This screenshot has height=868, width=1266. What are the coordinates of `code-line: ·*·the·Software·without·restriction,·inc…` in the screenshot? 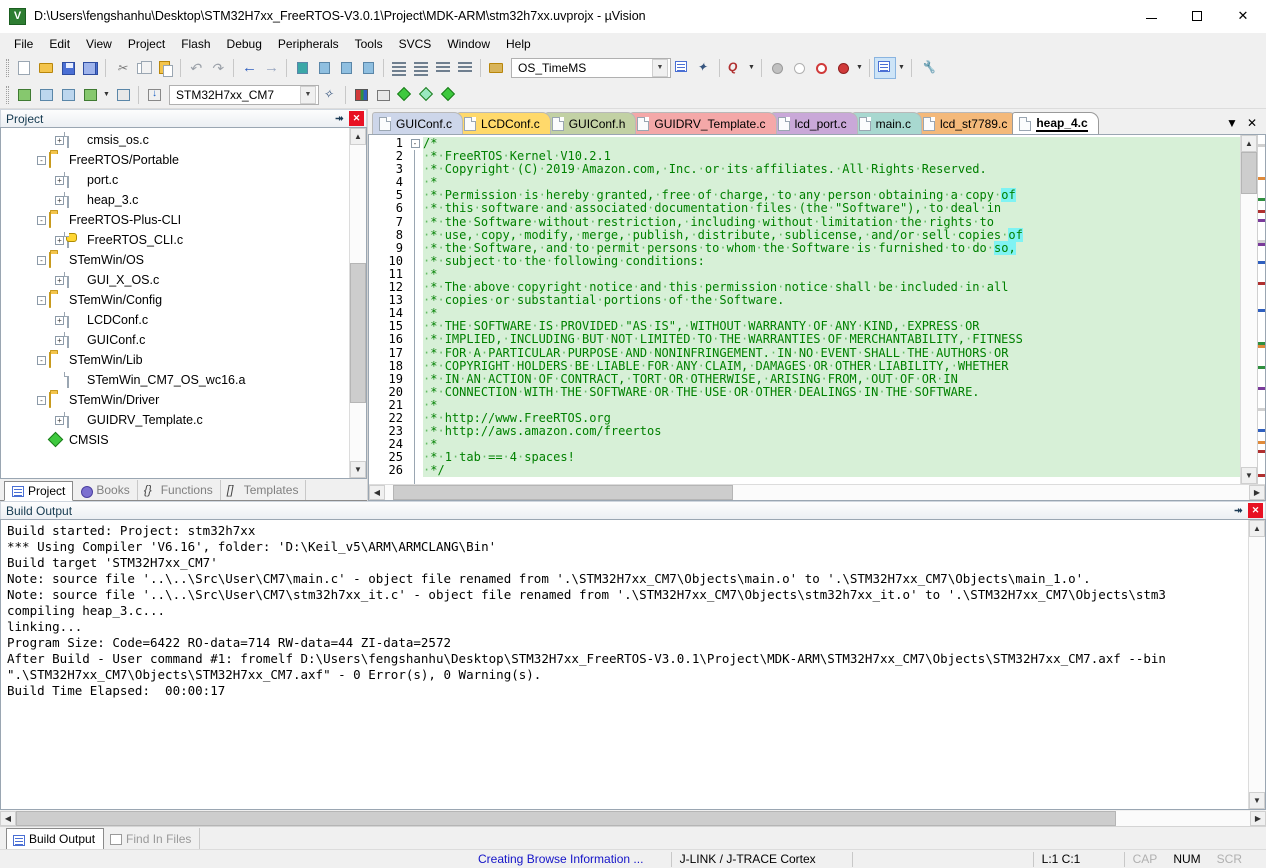 It's located at (831, 222).